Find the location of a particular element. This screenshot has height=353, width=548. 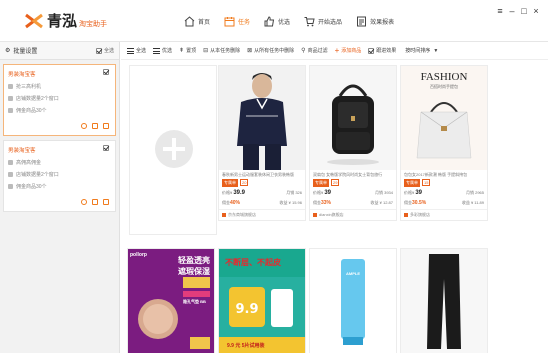

product-image: 9.9 不断层、不起皮 9.9 元 5片试用装 is located at coordinates (262, 301).